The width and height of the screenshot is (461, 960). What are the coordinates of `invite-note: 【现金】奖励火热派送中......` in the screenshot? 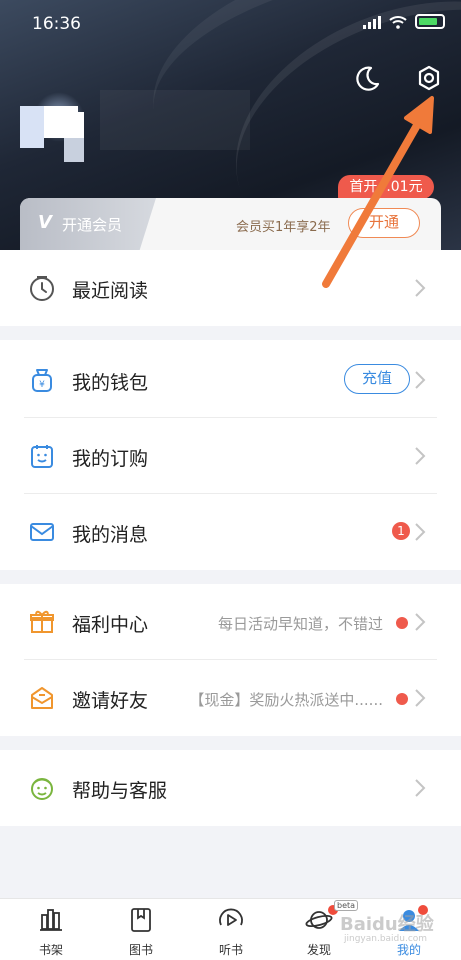 It's located at (286, 700).